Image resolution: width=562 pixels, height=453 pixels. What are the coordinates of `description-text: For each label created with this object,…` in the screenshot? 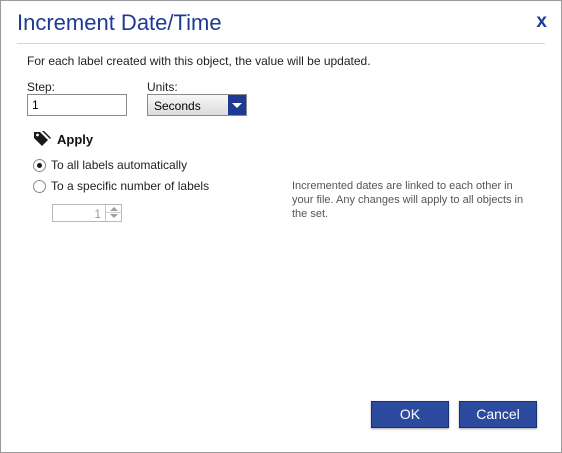 It's located at (199, 61).